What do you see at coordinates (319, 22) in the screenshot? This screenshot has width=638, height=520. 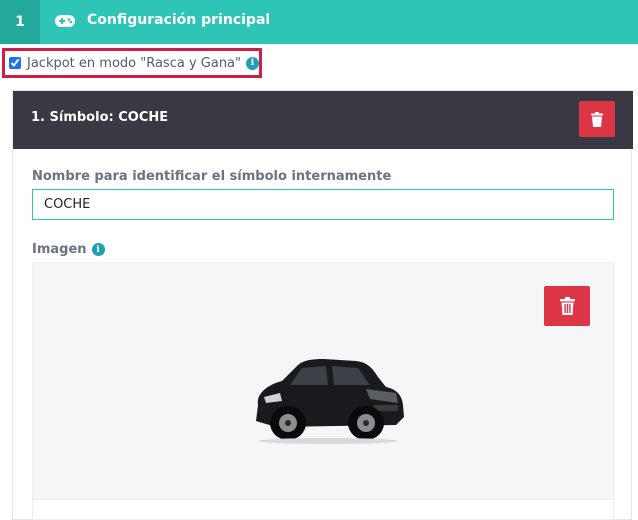 I see `step-header: 1 Configuración principal` at bounding box center [319, 22].